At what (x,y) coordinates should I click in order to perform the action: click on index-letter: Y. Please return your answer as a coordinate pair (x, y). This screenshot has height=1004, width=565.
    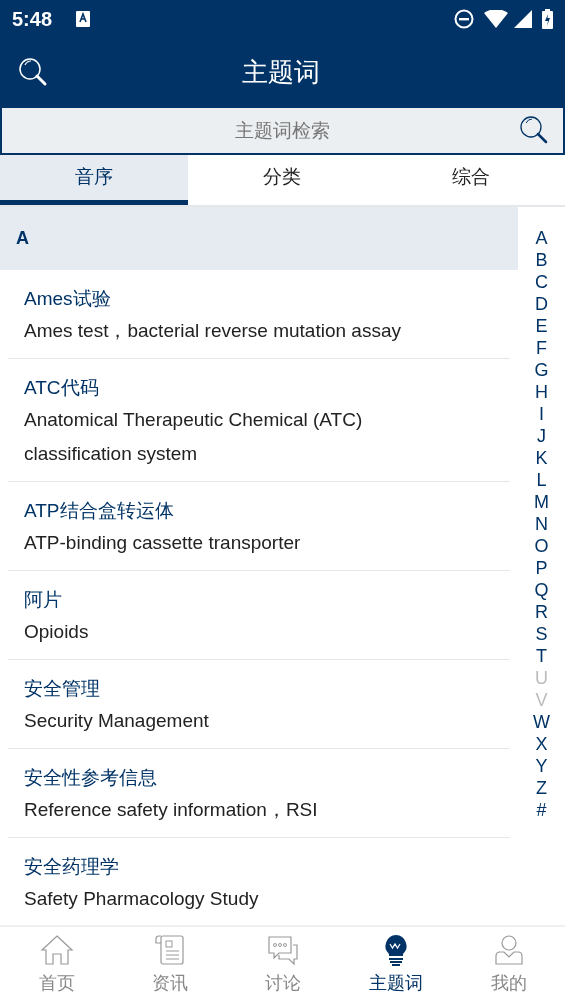
    Looking at the image, I should click on (541, 766).